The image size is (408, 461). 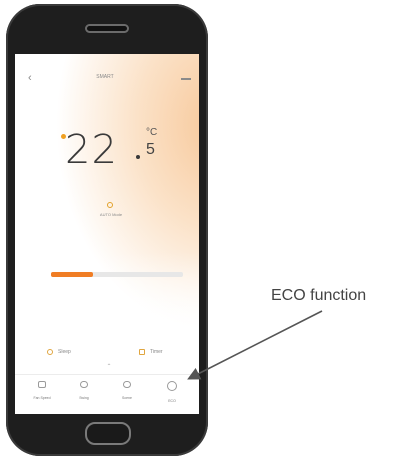 I want to click on timer-label: Timer, so click(x=156, y=352).